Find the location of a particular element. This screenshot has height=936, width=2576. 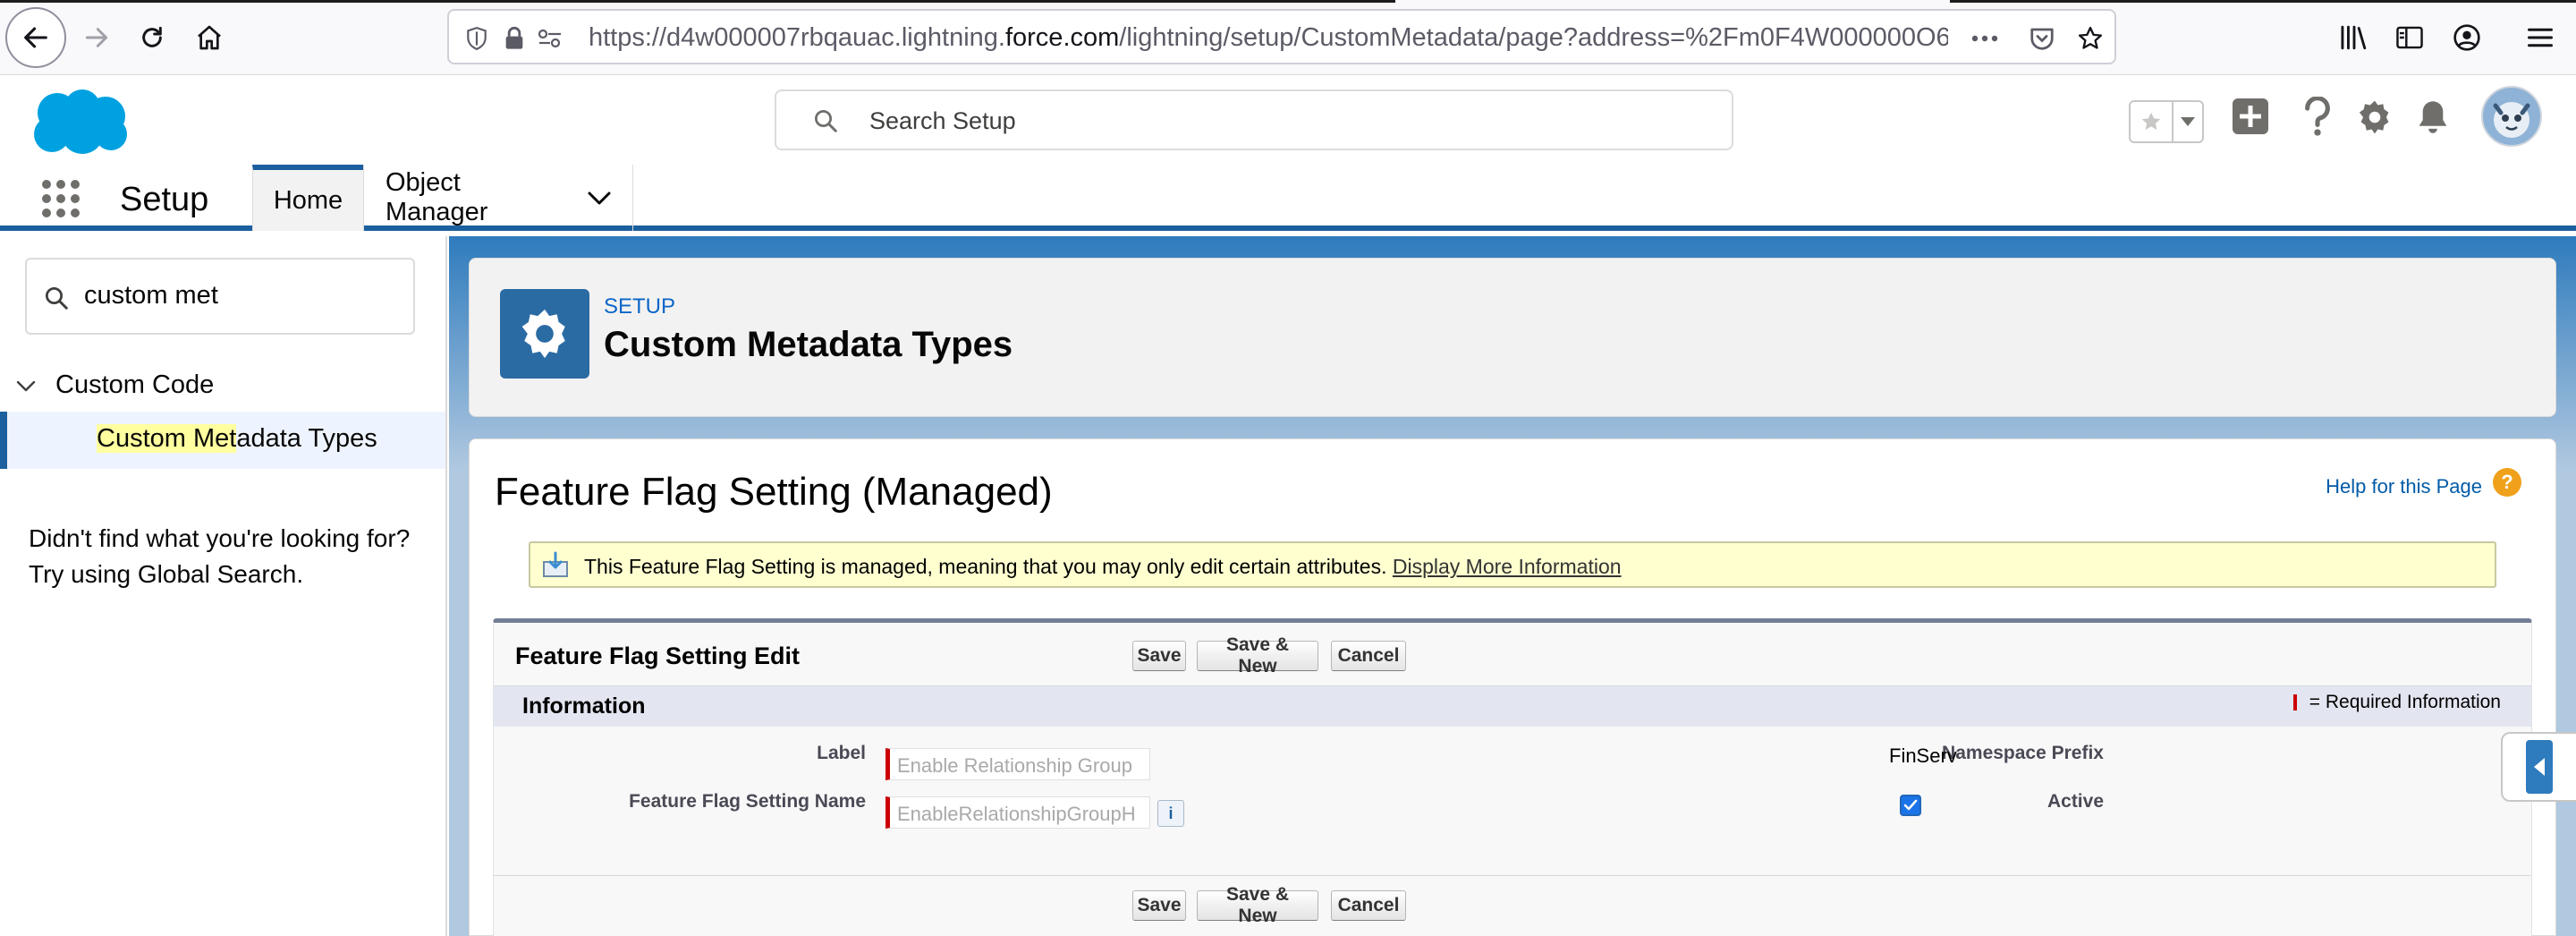

name-field-input: EnableRelationshipGroupH is located at coordinates (1018, 812).